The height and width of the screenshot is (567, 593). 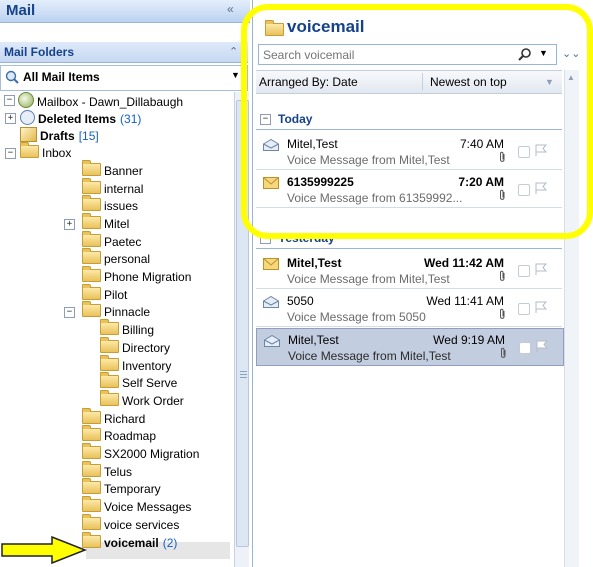 I want to click on folder-tree-item: Drafts [15], so click(x=59, y=135).